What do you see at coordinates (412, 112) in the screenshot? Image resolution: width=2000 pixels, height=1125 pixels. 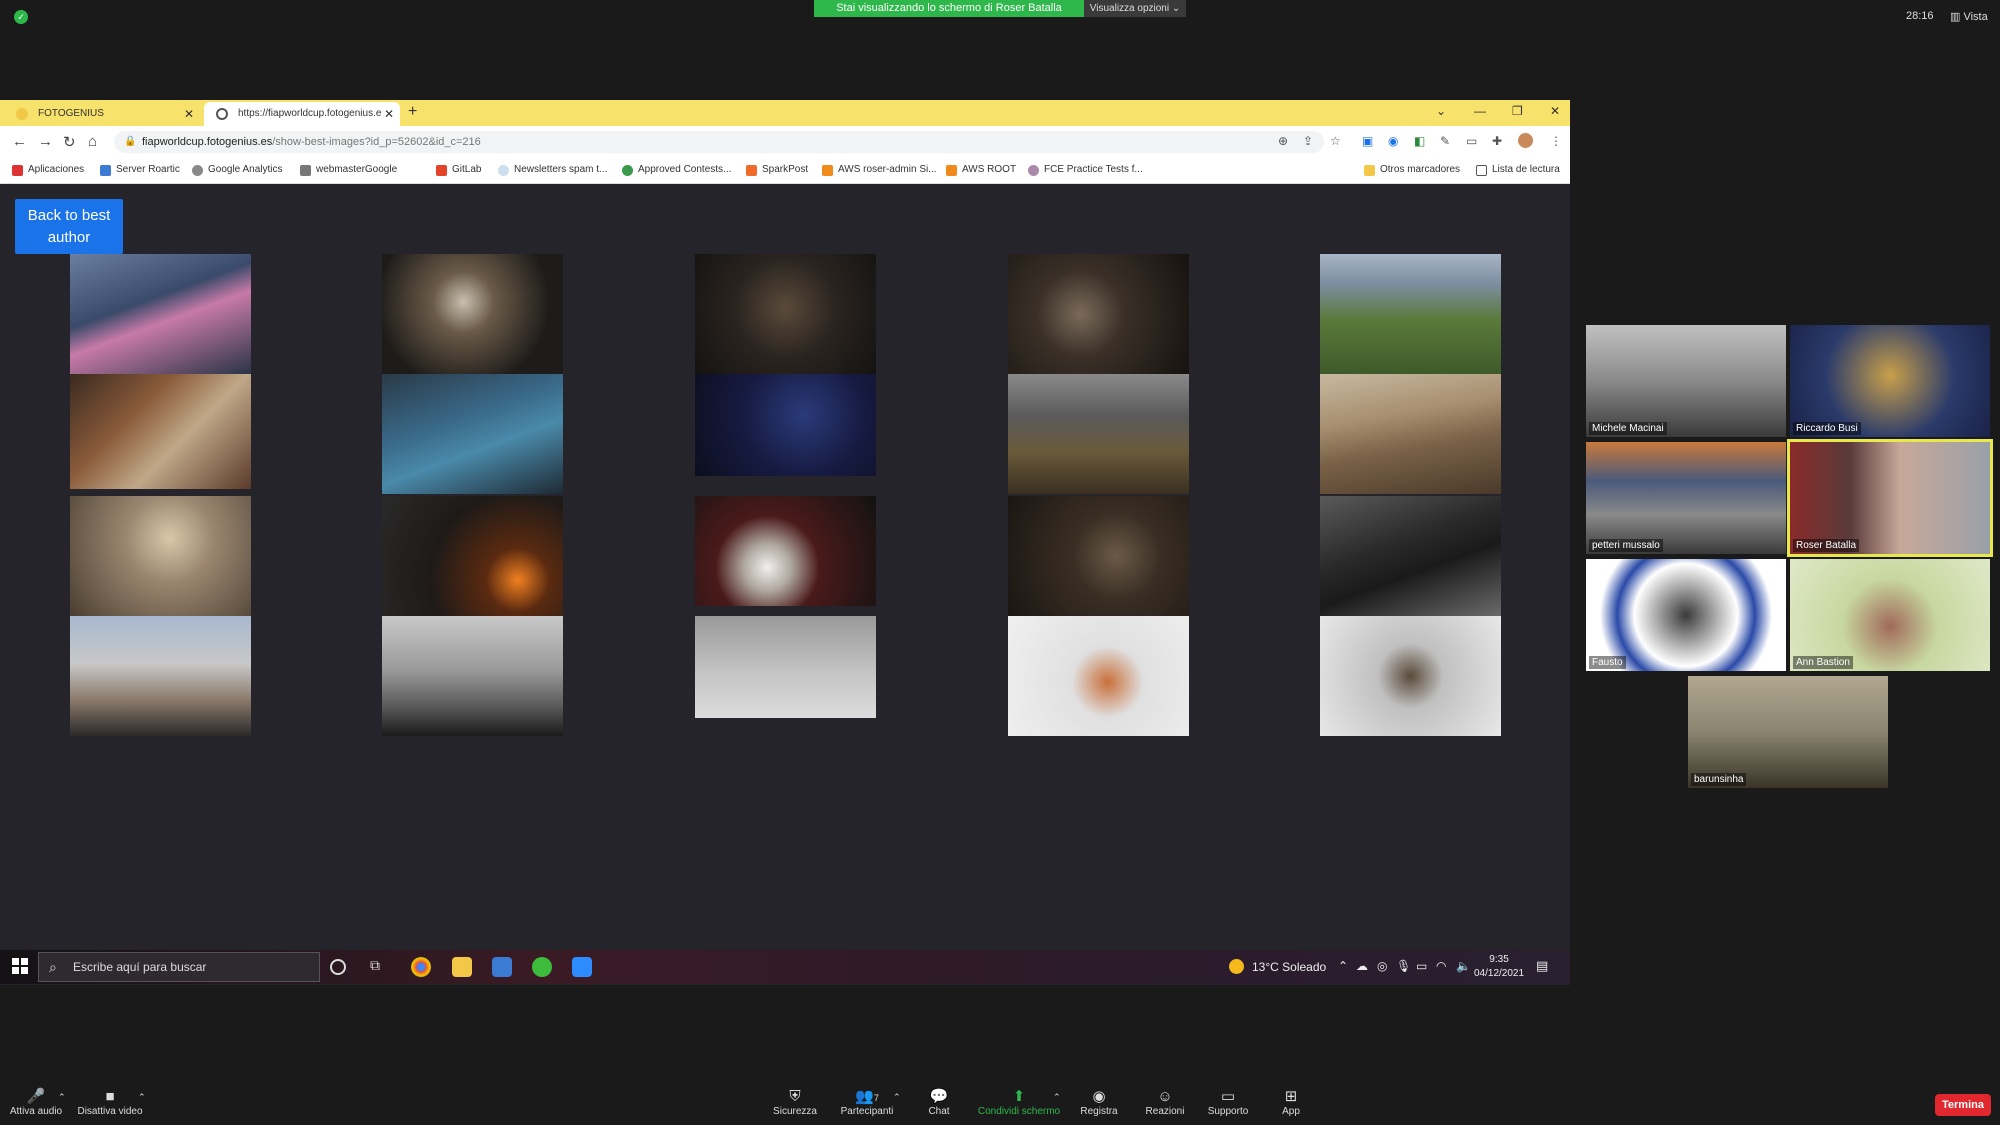 I see `new-tab-plus-icon: +` at bounding box center [412, 112].